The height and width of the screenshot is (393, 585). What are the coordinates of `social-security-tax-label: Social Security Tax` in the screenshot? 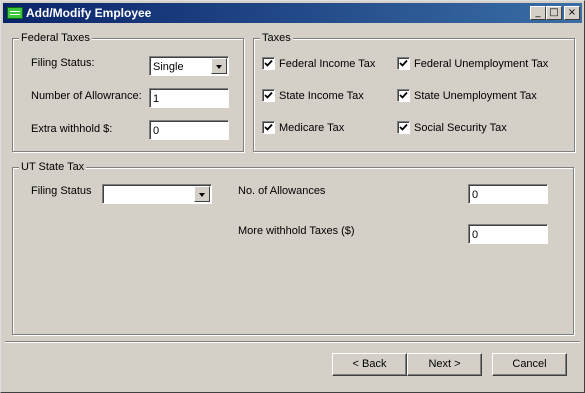 It's located at (460, 128).